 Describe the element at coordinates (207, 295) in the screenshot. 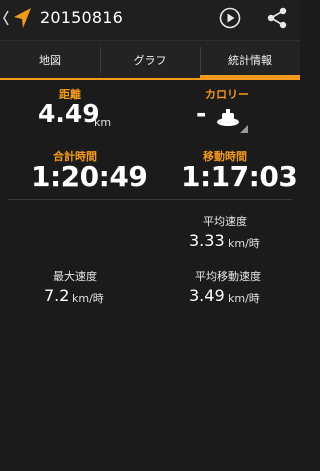

I see `avg-moving-speed-value: 3.49` at that location.